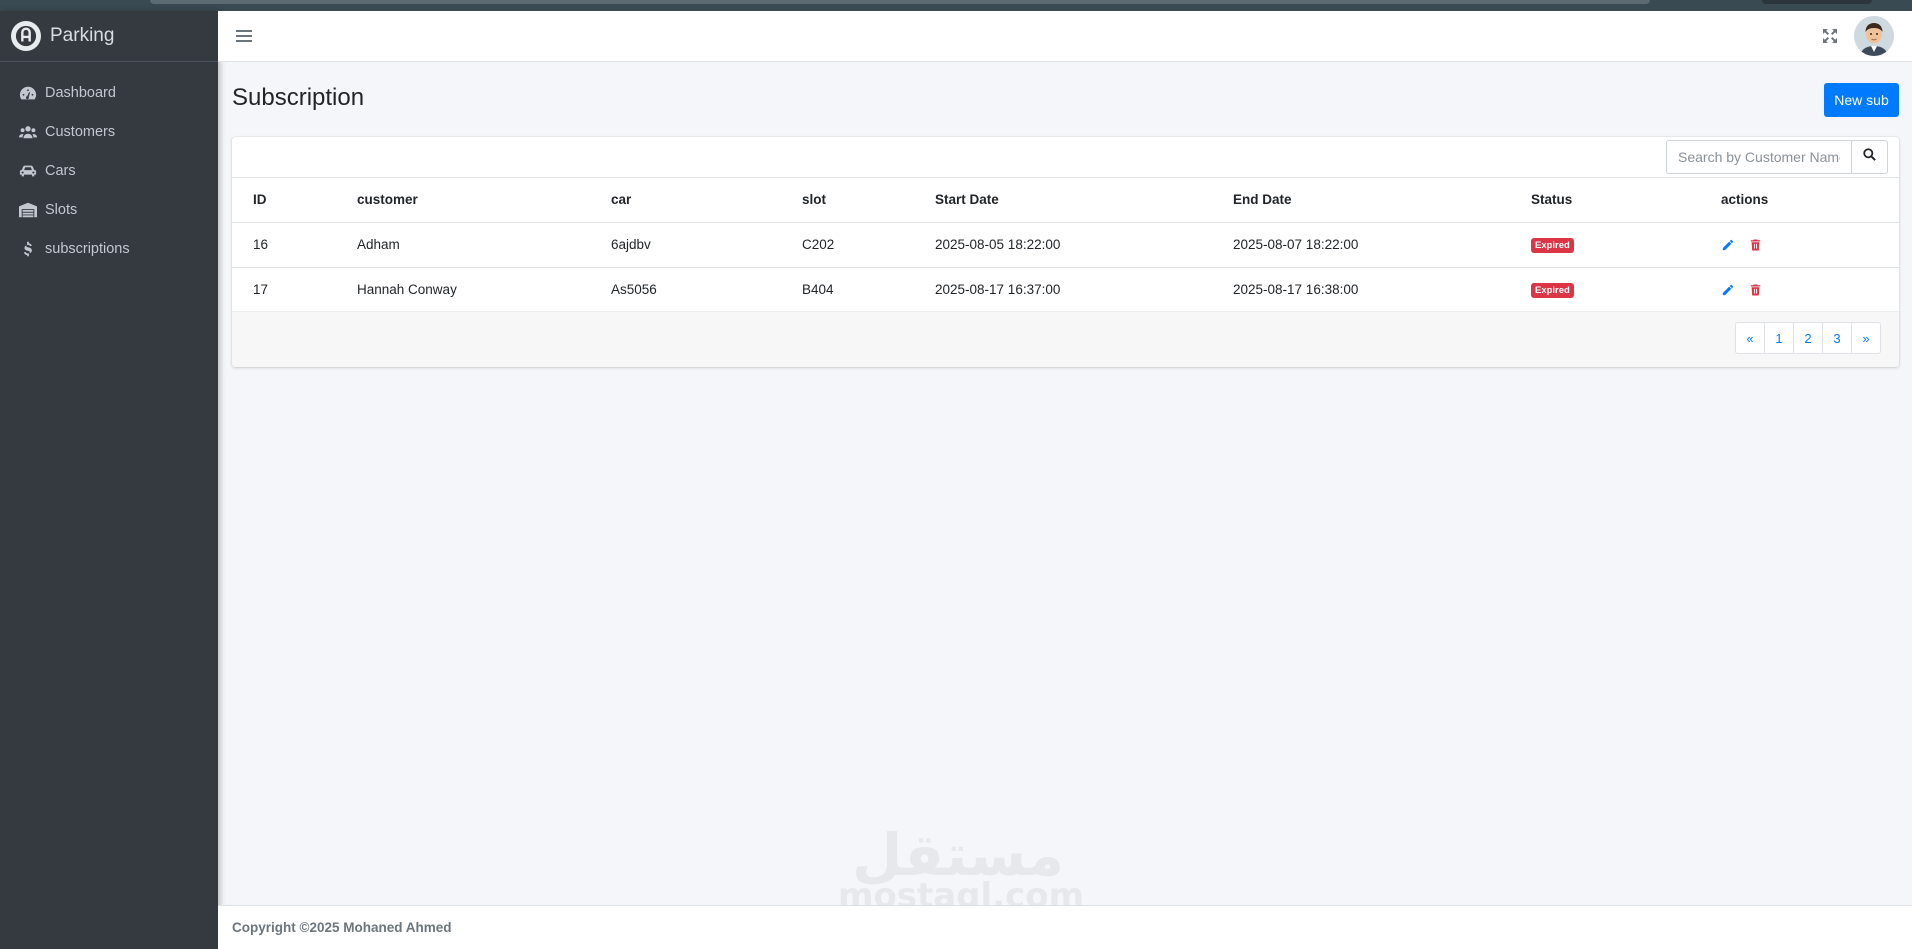 The height and width of the screenshot is (949, 1912). What do you see at coordinates (80, 131) in the screenshot?
I see `sidebar-item-label: Customers` at bounding box center [80, 131].